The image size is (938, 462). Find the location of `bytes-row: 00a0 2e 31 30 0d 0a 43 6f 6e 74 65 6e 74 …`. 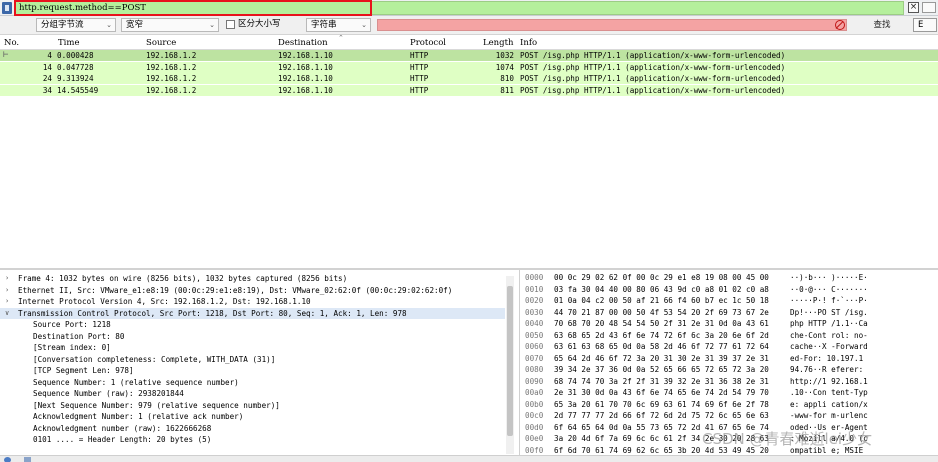

bytes-row: 00a0 2e 31 30 0d 0a 43 6f 6e 74 65 6e 74 … is located at coordinates (729, 393).